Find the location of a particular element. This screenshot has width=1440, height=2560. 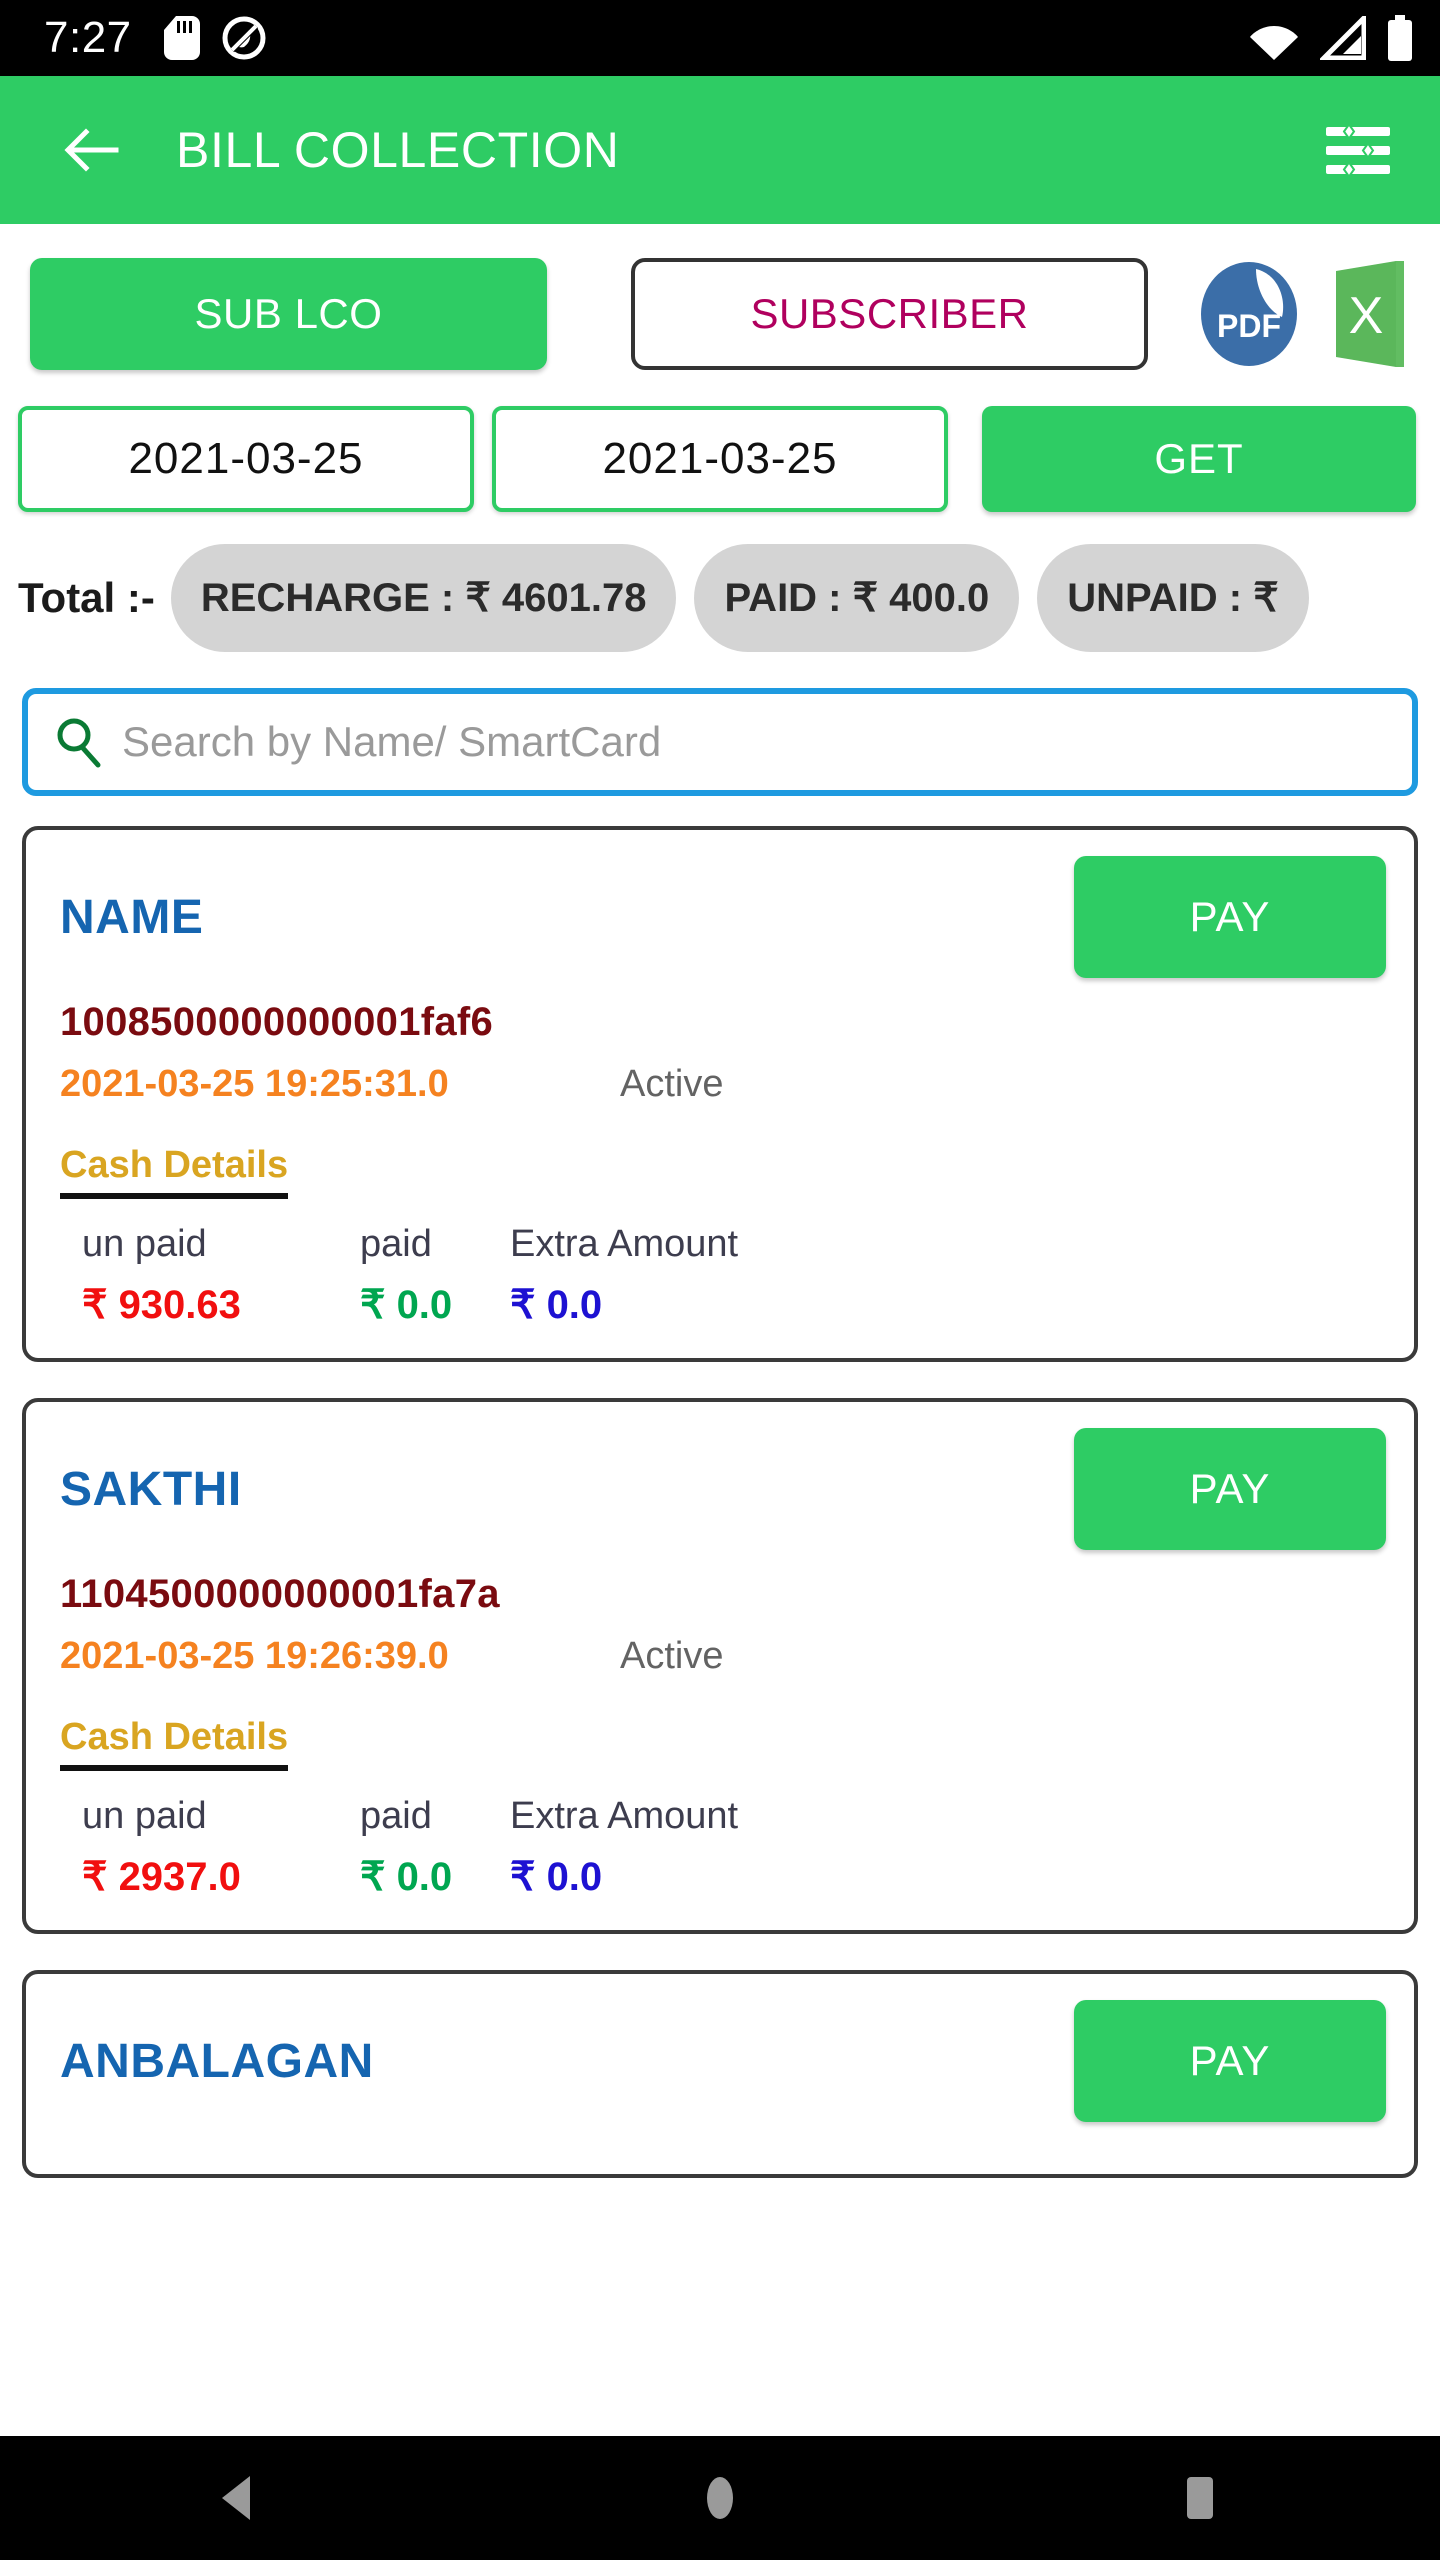

bill-datetime: 2021-03-25 19:25:31.0 is located at coordinates (254, 1084).